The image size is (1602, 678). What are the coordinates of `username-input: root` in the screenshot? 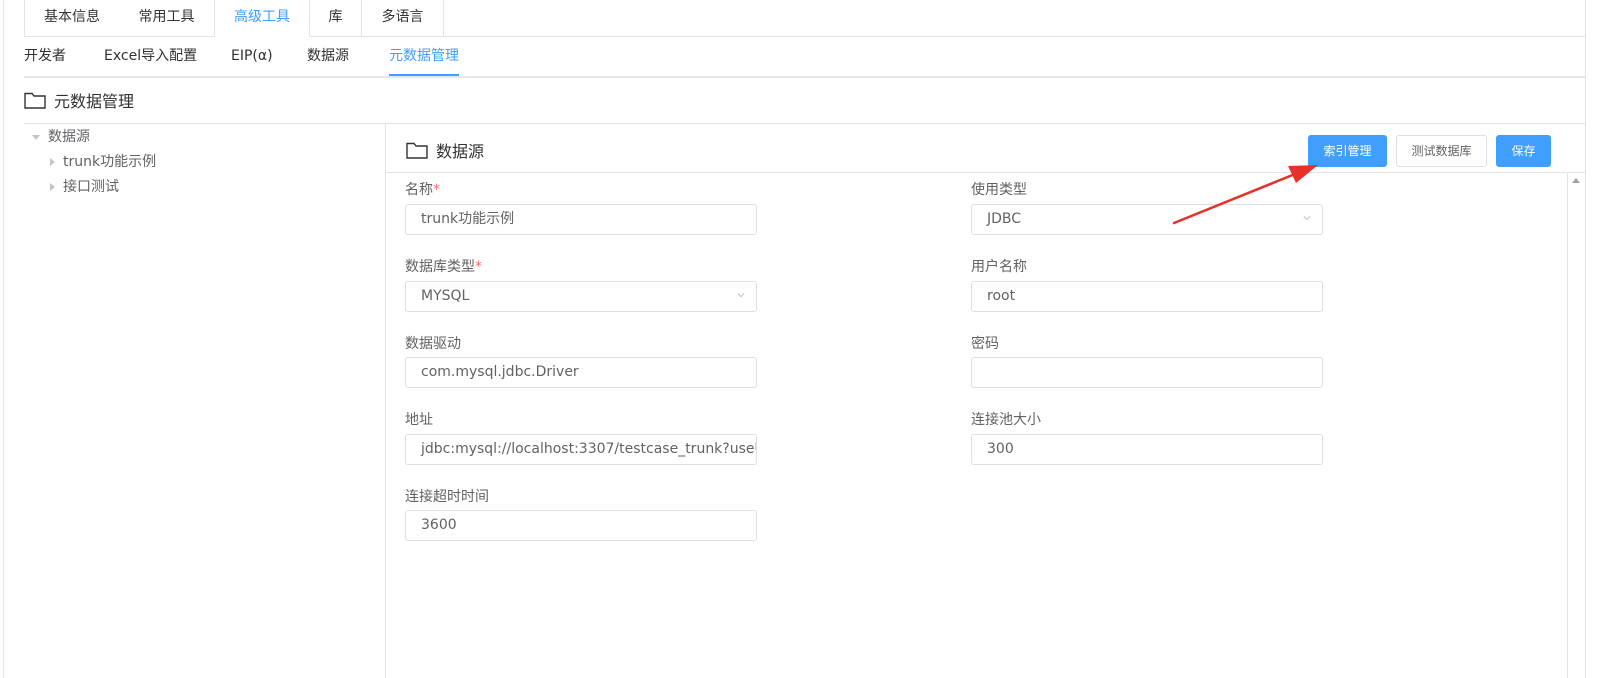 It's located at (1147, 296).